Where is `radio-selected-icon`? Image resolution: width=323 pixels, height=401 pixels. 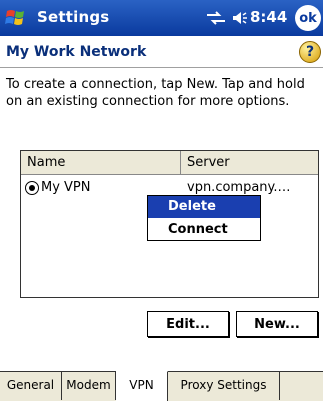 radio-selected-icon is located at coordinates (32, 188).